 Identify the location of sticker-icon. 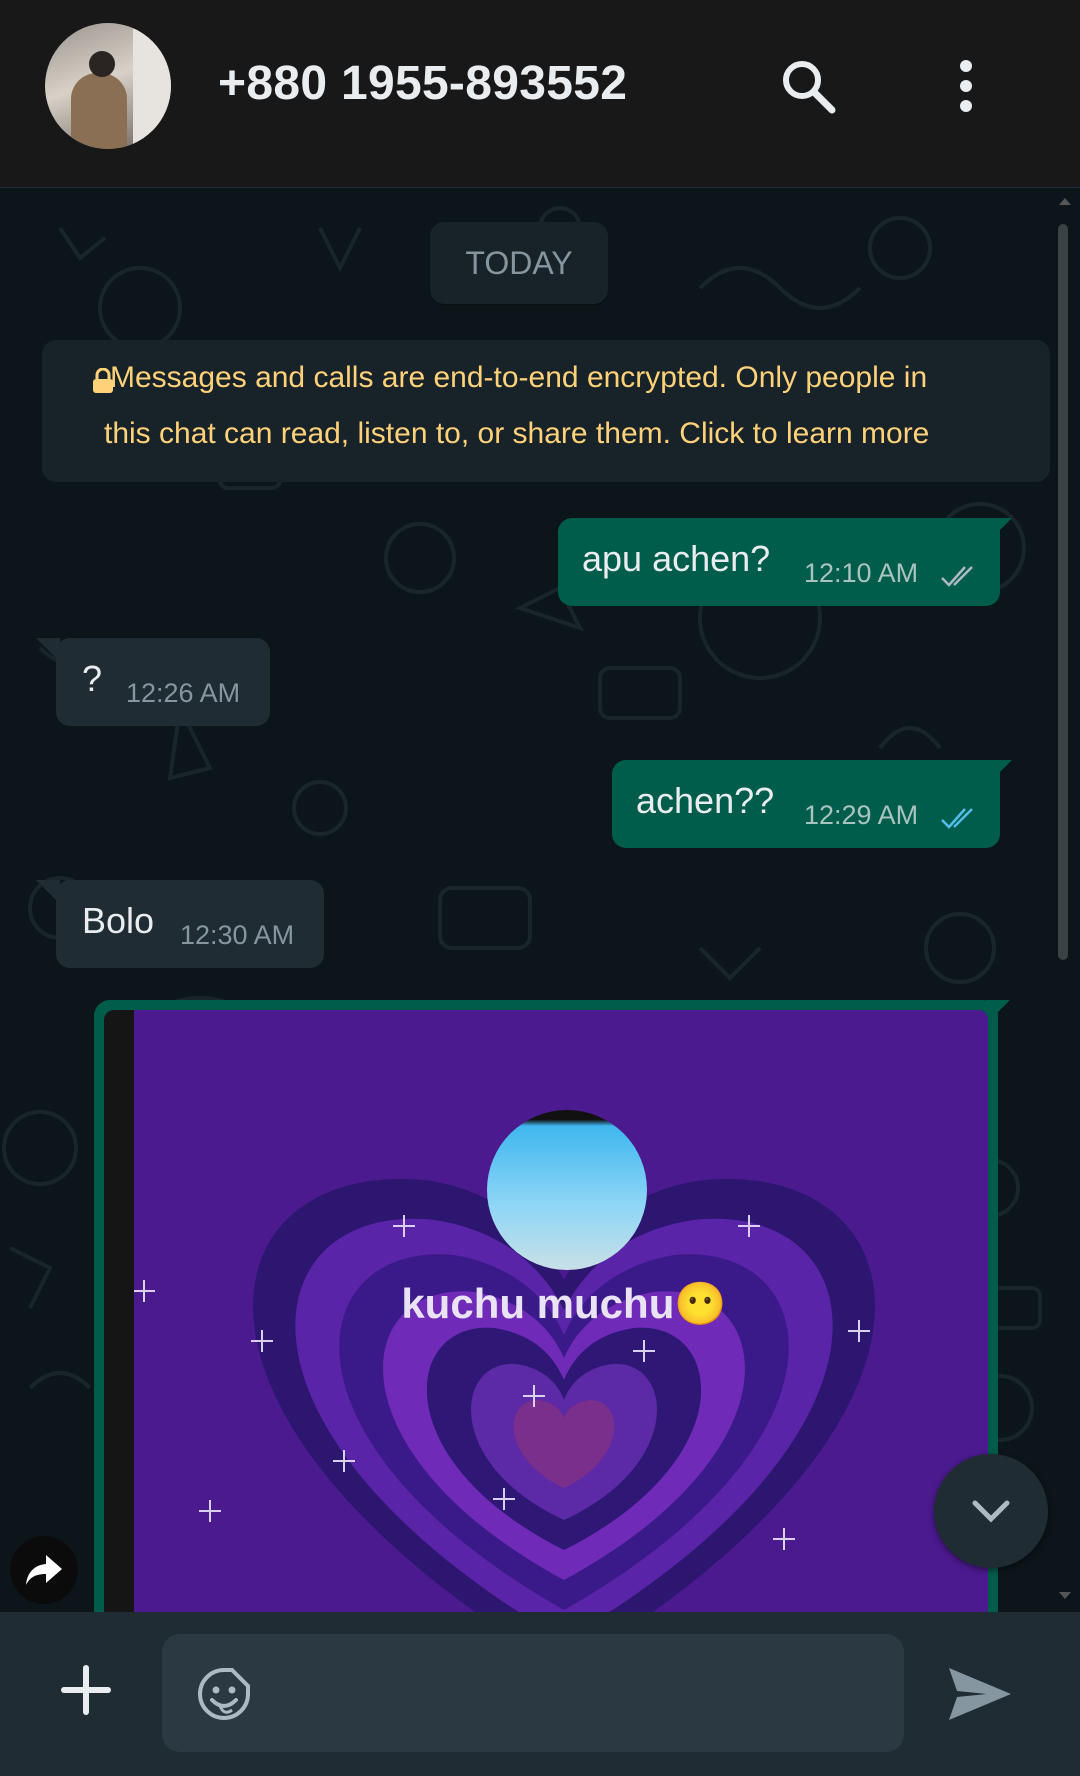
(224, 1694).